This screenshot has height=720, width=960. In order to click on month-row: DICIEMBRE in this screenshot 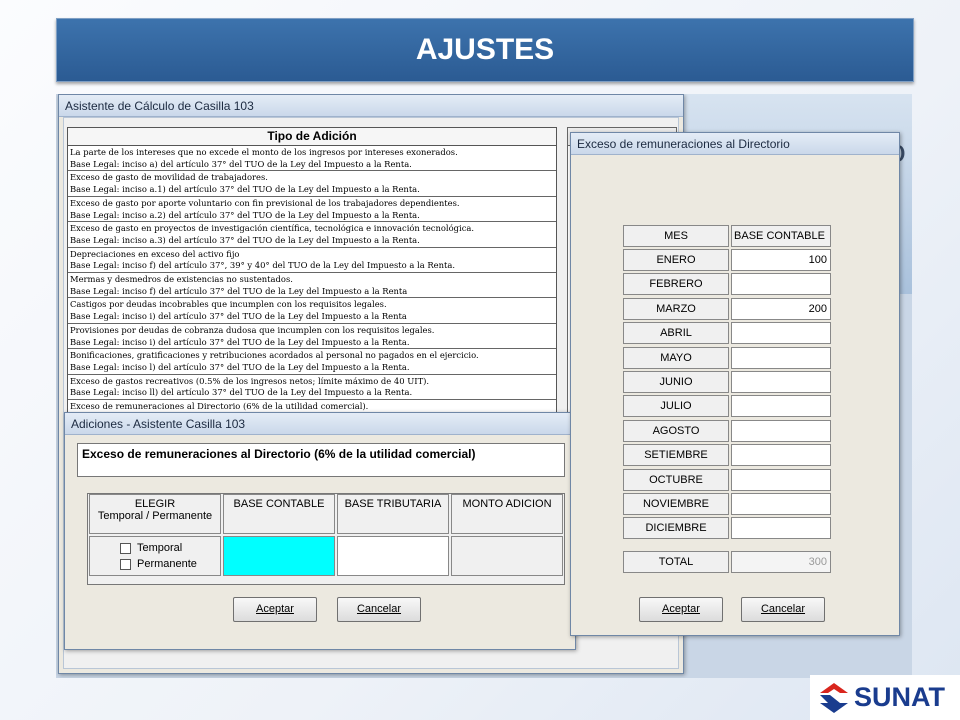, I will do `click(728, 528)`.